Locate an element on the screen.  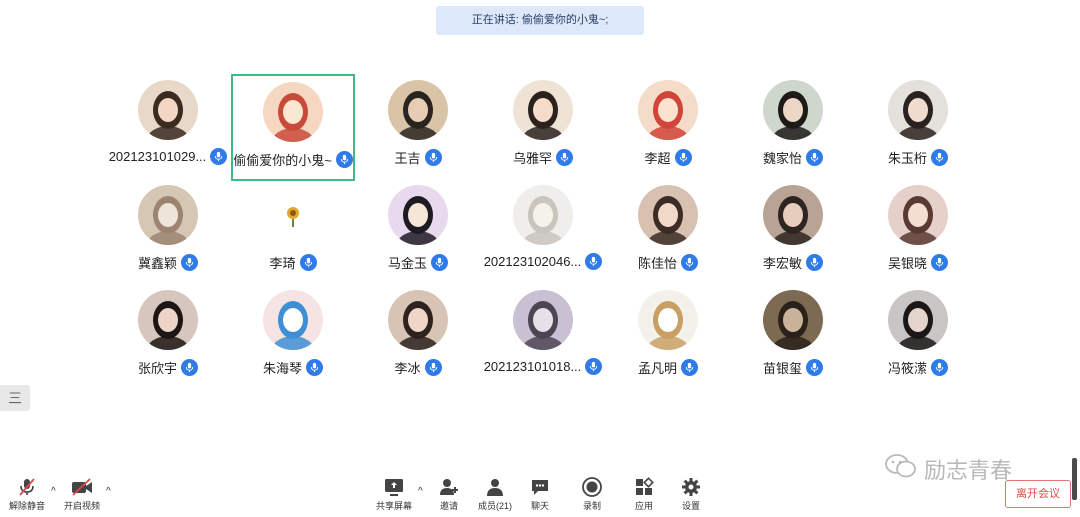
participant-tile: 魏家怡 is located at coordinates (793, 126).